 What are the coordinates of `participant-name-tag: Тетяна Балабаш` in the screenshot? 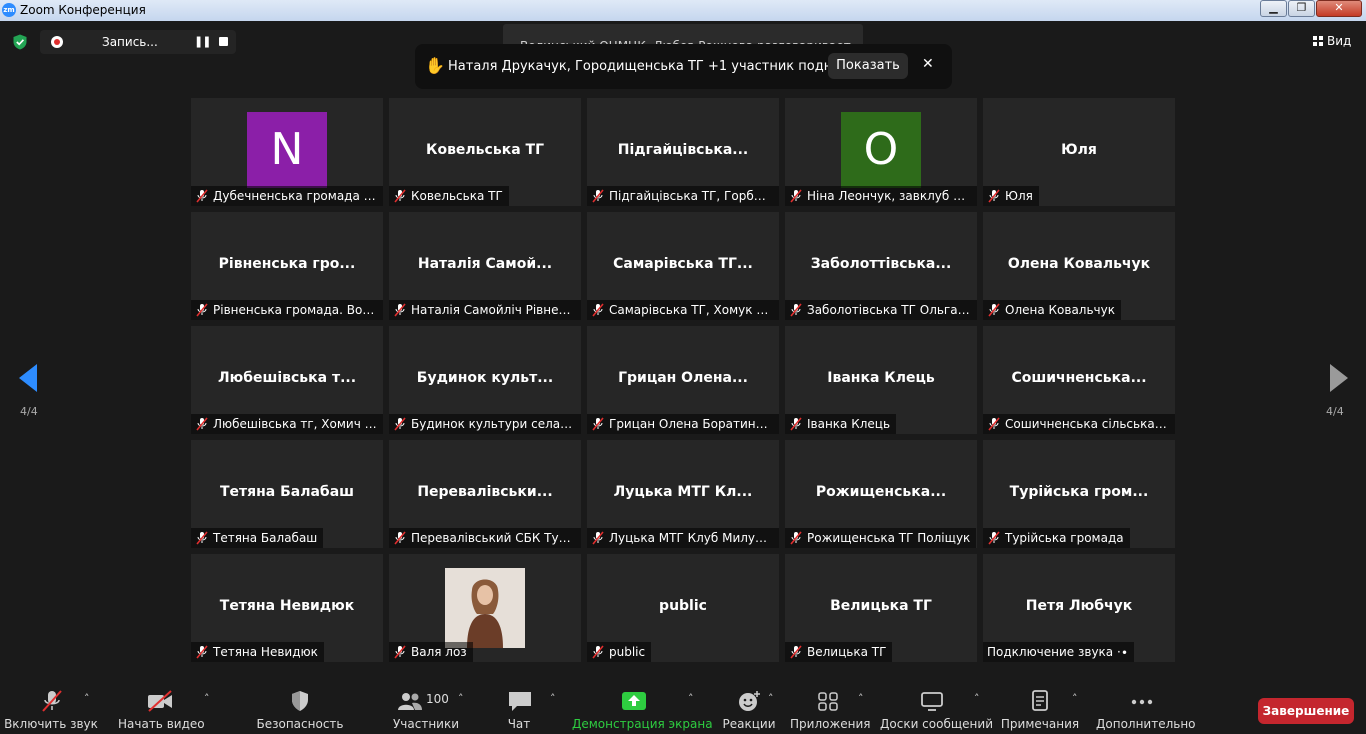 It's located at (257, 538).